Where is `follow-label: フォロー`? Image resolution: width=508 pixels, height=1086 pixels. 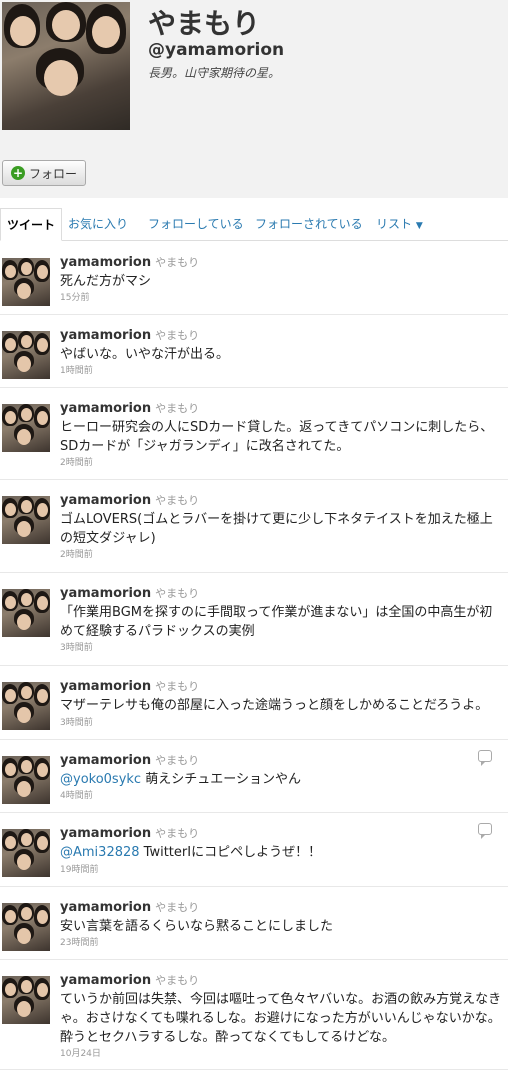 follow-label: フォロー is located at coordinates (53, 173).